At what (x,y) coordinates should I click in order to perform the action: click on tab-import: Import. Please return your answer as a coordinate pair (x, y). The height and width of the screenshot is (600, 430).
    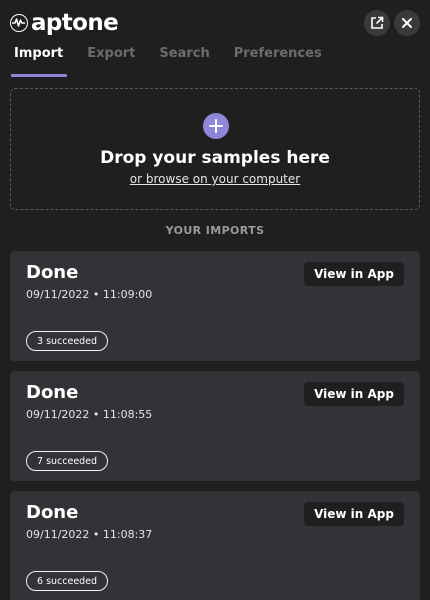
    Looking at the image, I should click on (39, 62).